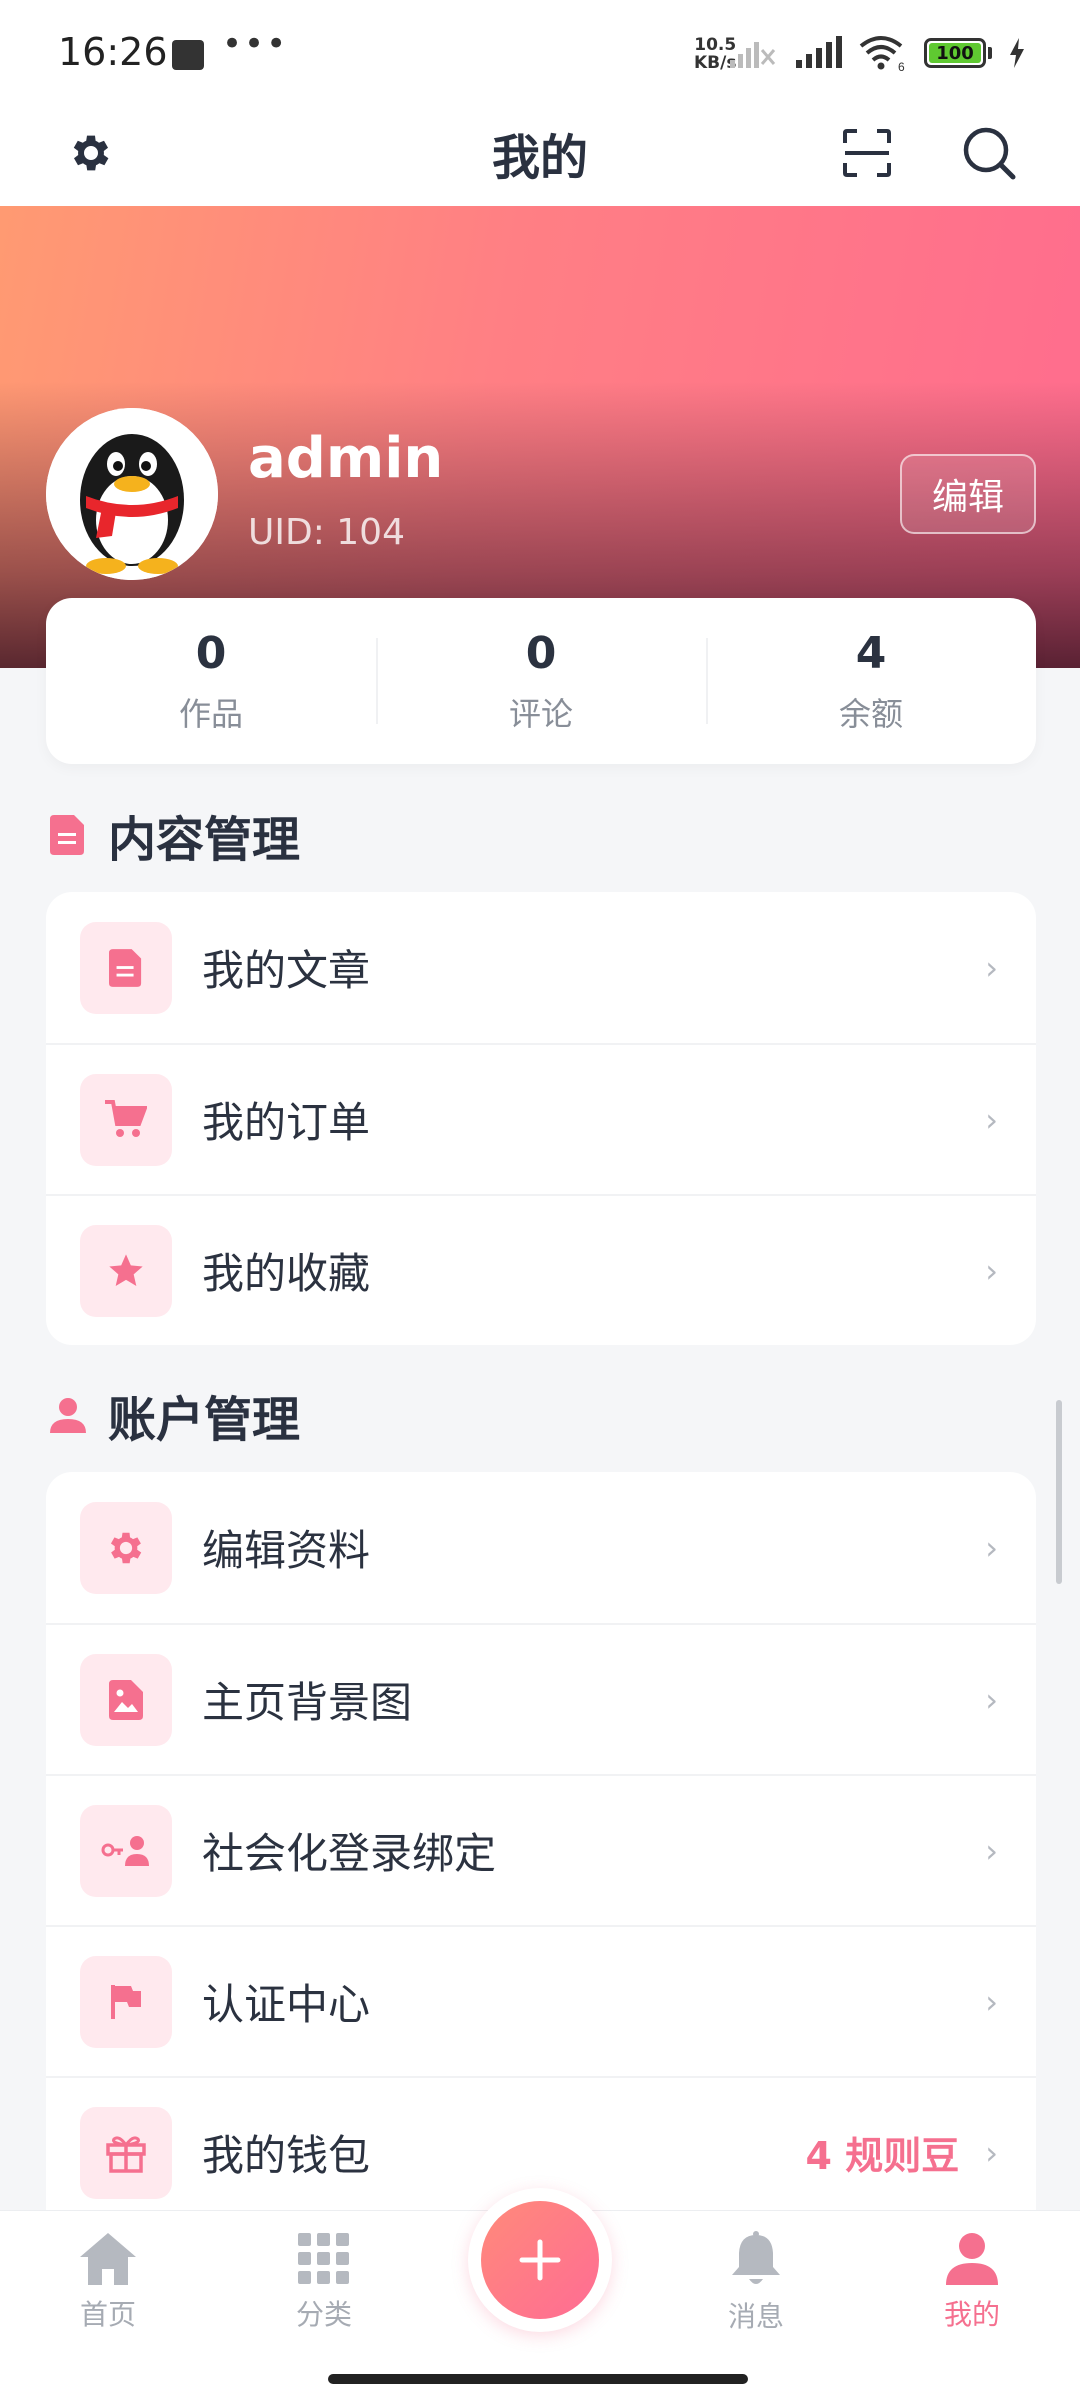 The image size is (1080, 2400). What do you see at coordinates (541, 1849) in the screenshot?
I see `menu-item-social-login-binding: 社会化登录绑定 ›` at bounding box center [541, 1849].